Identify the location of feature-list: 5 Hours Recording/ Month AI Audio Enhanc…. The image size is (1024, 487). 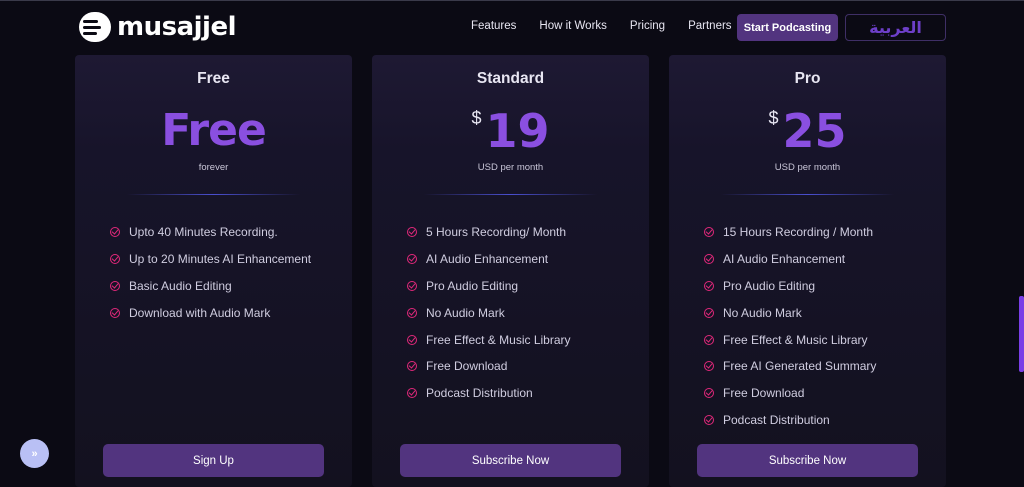
(489, 313).